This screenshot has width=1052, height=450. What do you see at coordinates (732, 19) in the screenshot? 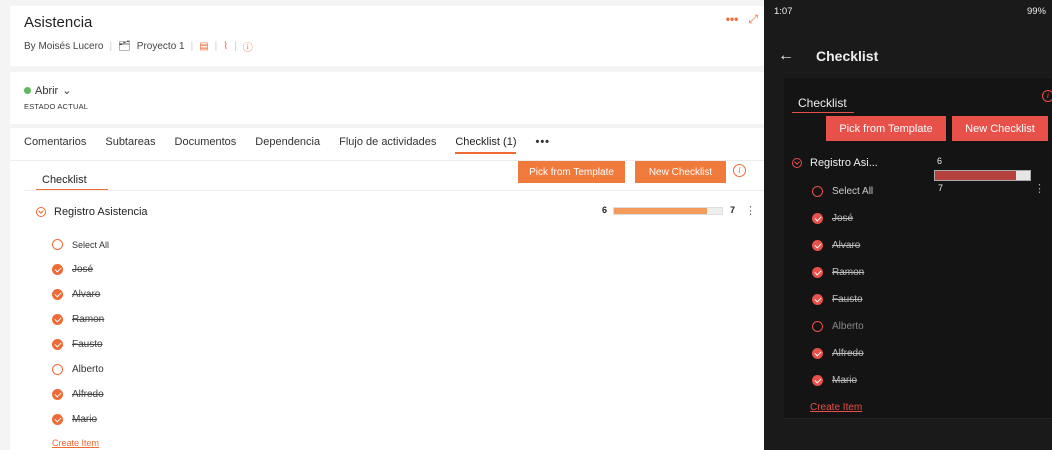
I see `more-icon: •••` at bounding box center [732, 19].